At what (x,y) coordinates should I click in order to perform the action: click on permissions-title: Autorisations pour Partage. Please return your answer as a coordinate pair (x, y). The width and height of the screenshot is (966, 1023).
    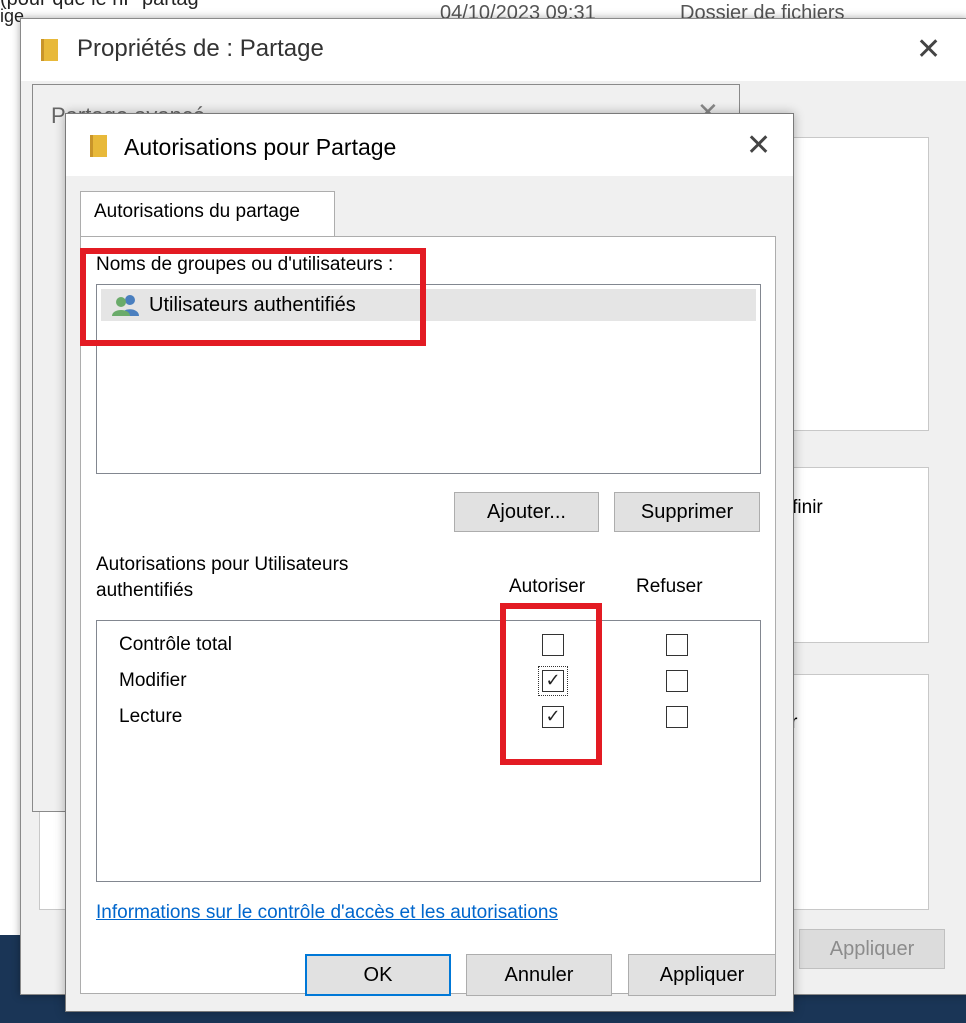
    Looking at the image, I should click on (260, 147).